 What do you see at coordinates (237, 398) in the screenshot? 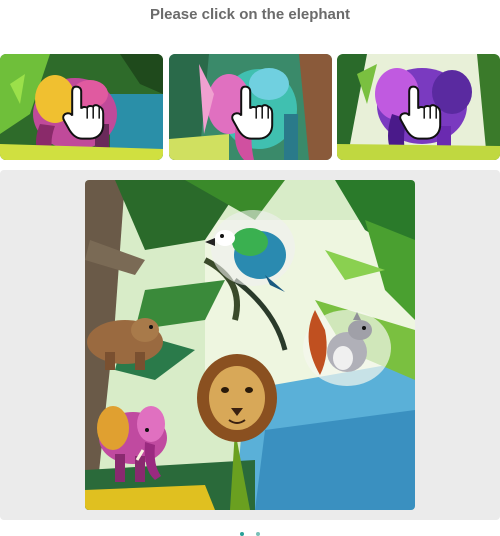
I see `lion-tile` at bounding box center [237, 398].